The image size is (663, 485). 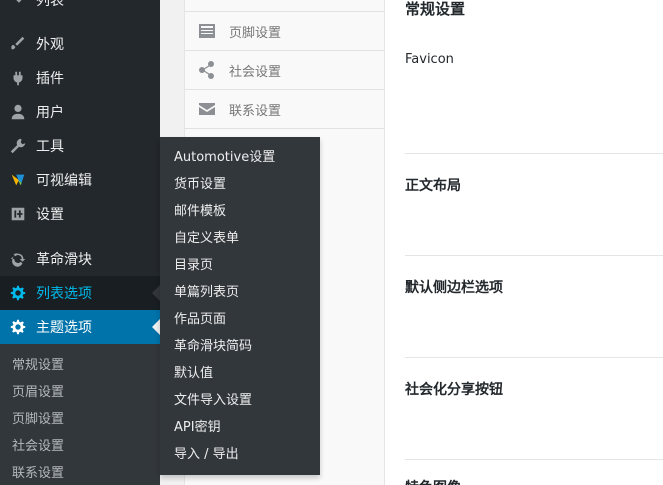 What do you see at coordinates (80, 44) in the screenshot?
I see `menu-item-appearance: 外观` at bounding box center [80, 44].